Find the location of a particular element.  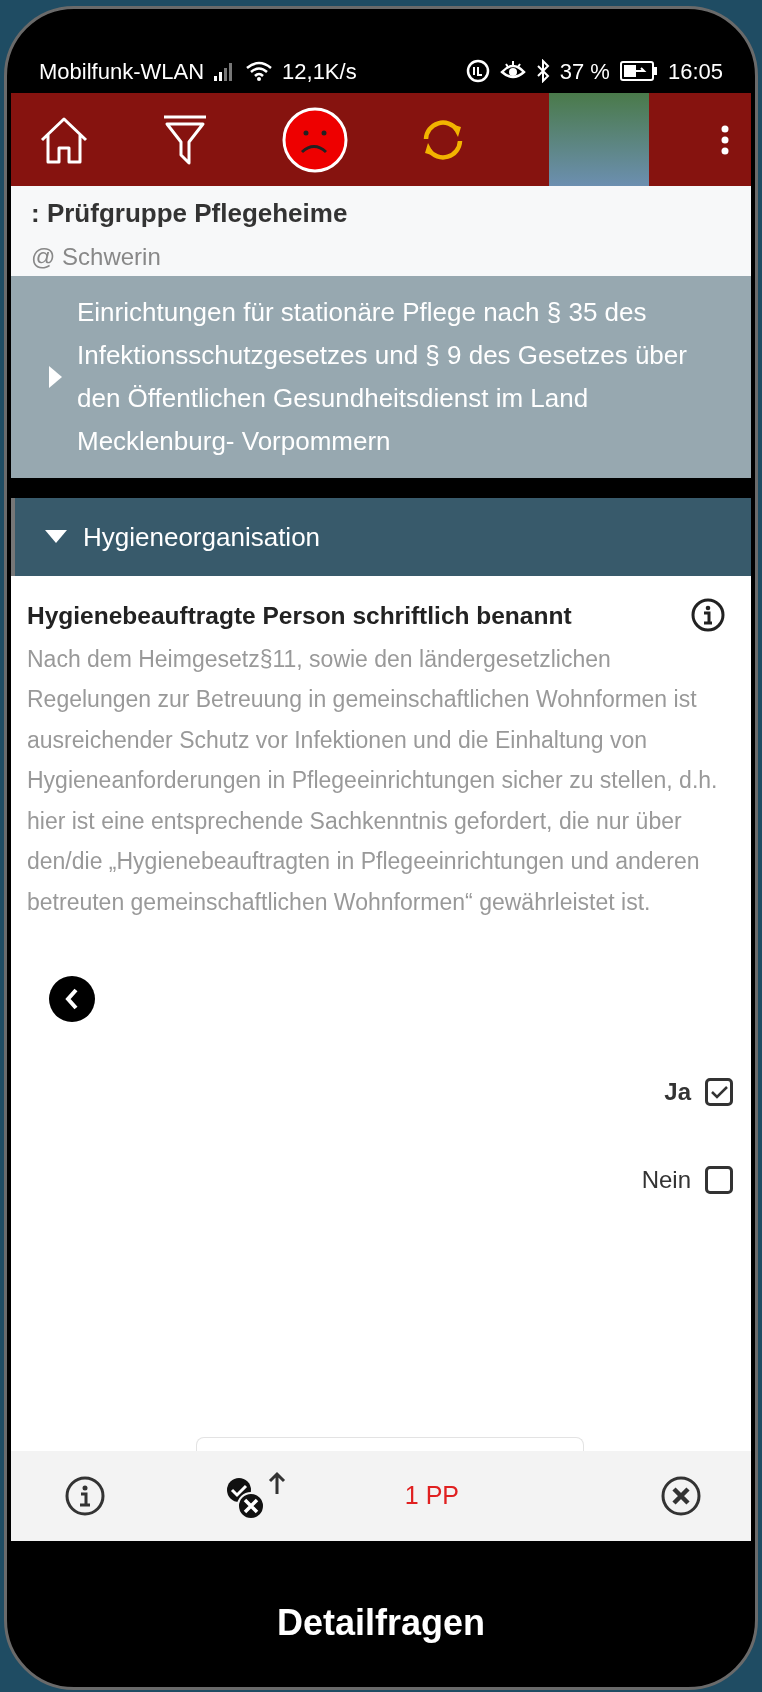

more-menu-button is located at coordinates (724, 139).